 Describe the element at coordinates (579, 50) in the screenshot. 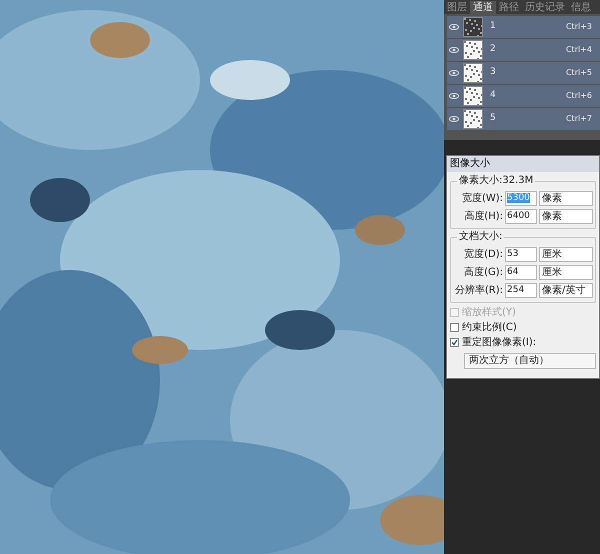

I see `channel-shortcut: Ctrl+4` at that location.